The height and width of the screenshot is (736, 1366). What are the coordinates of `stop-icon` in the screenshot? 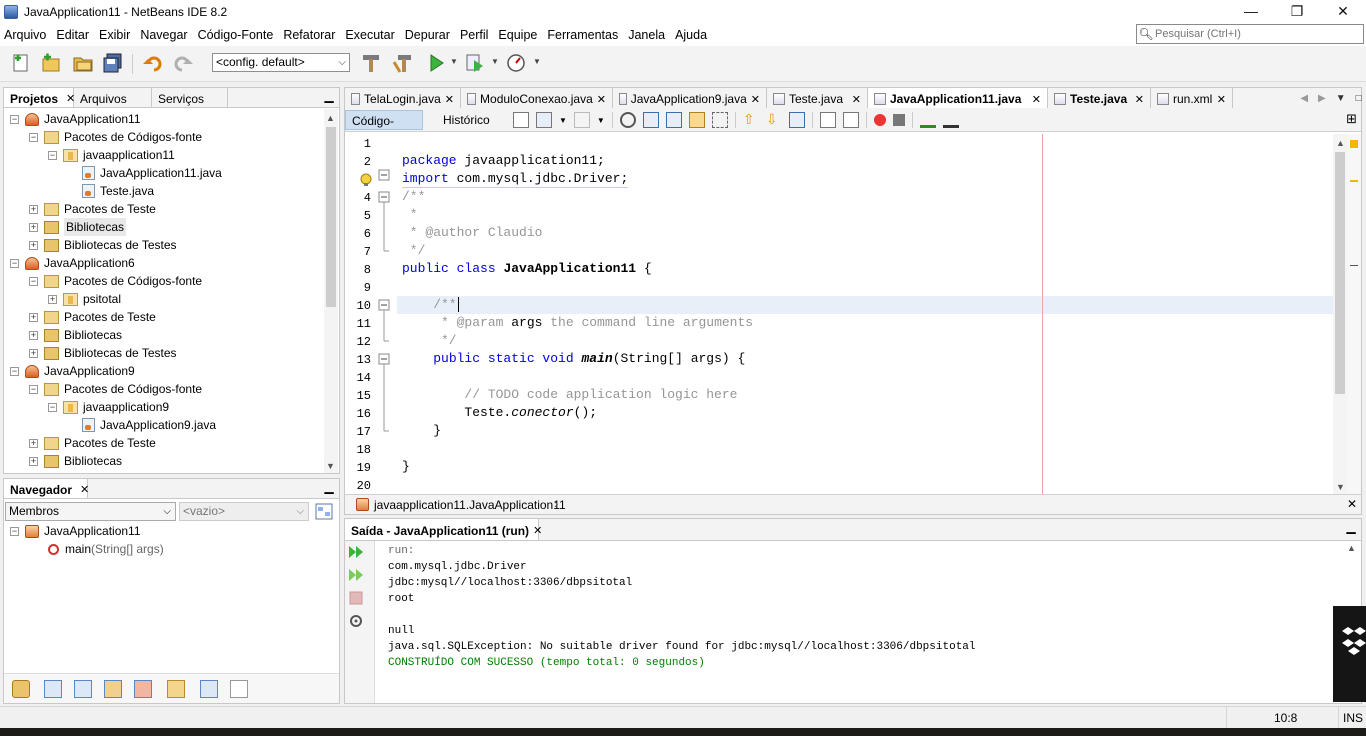 It's located at (356, 598).